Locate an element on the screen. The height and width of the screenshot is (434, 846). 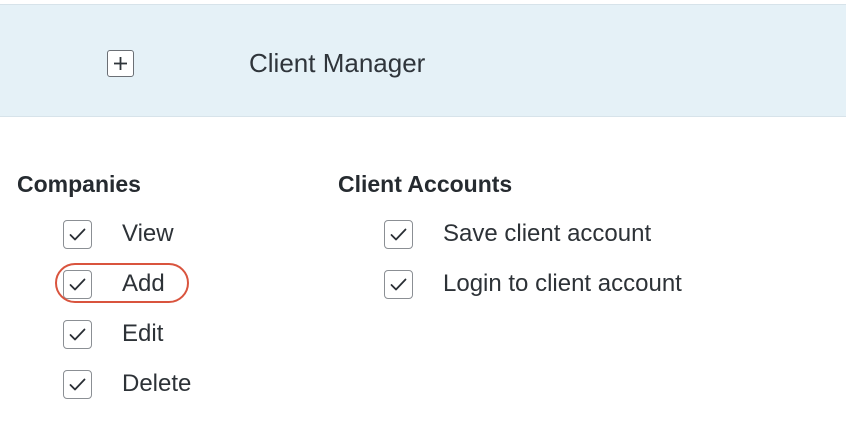
permission-label: Edit is located at coordinates (143, 333).